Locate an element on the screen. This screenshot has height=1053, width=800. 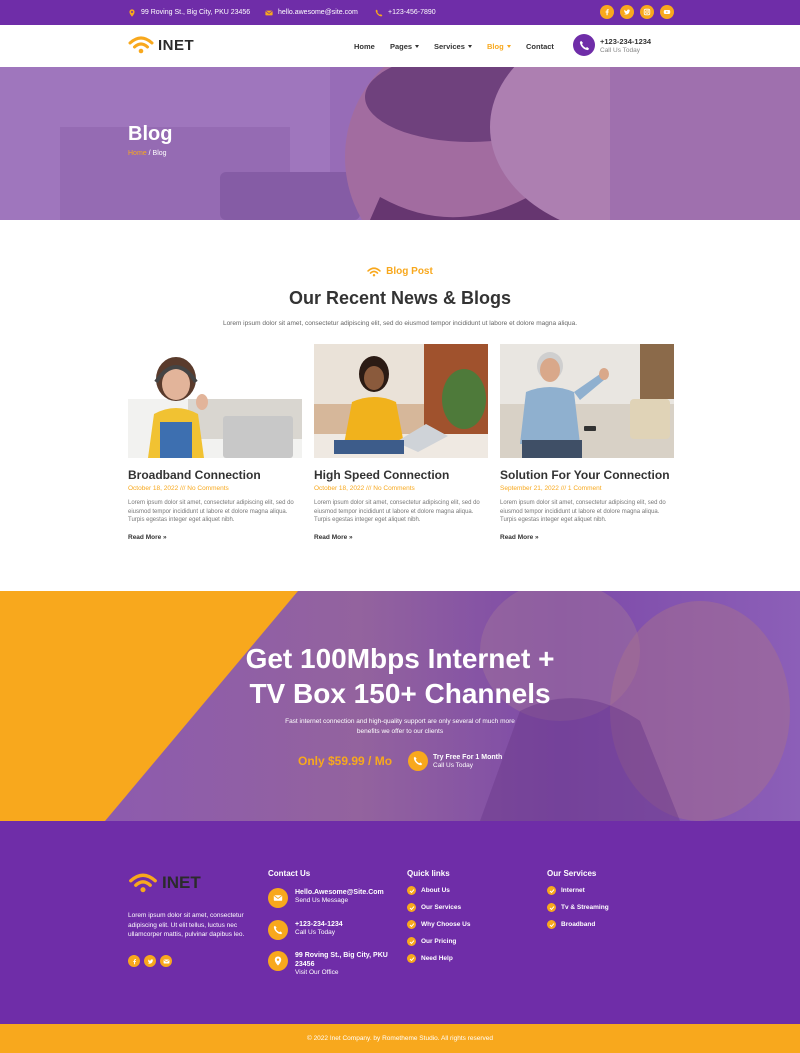
blog-card-title: High Speed Connection is located at coordinates (401, 475).